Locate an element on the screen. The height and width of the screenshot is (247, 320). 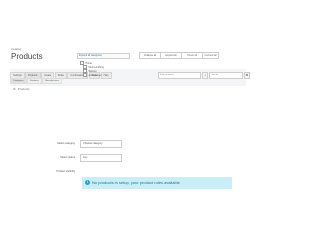
expand-categories-link: Expand all categories is located at coordinates (103, 55).